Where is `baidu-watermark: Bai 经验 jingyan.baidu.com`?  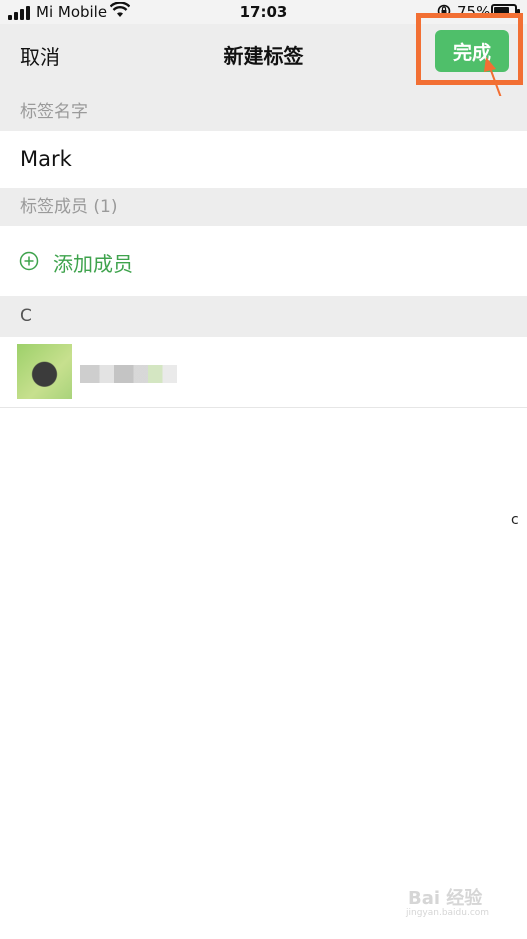
baidu-watermark: Bai 经验 jingyan.baidu.com is located at coordinates (455, 898).